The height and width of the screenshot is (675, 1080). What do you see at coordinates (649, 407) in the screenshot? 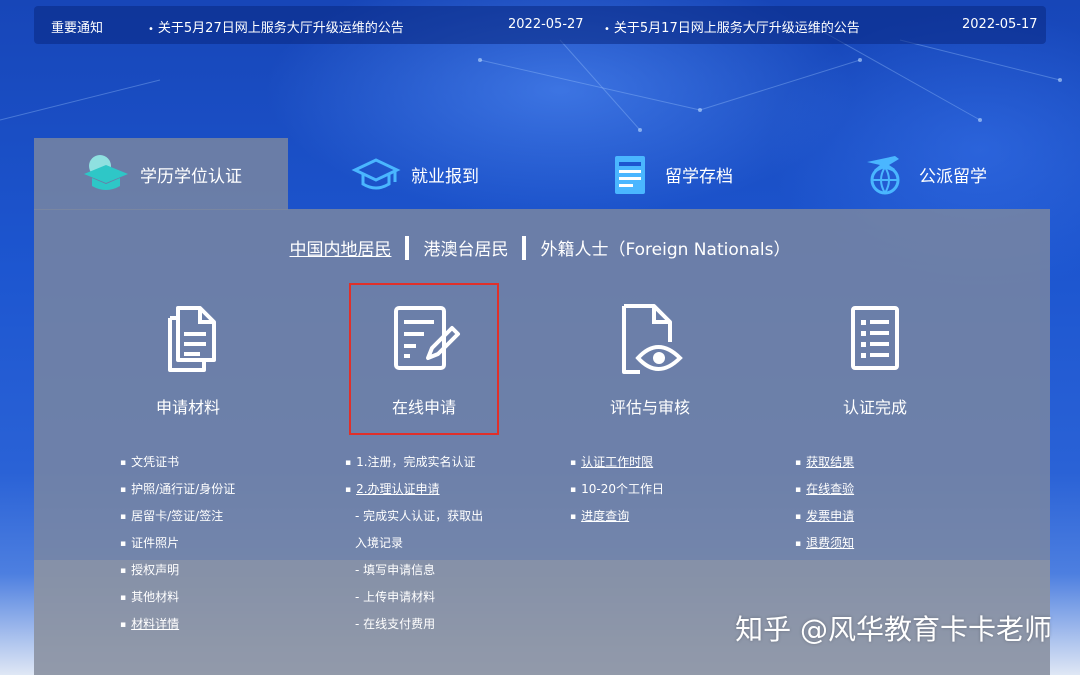
I see `step-label: 评估与审核` at bounding box center [649, 407].